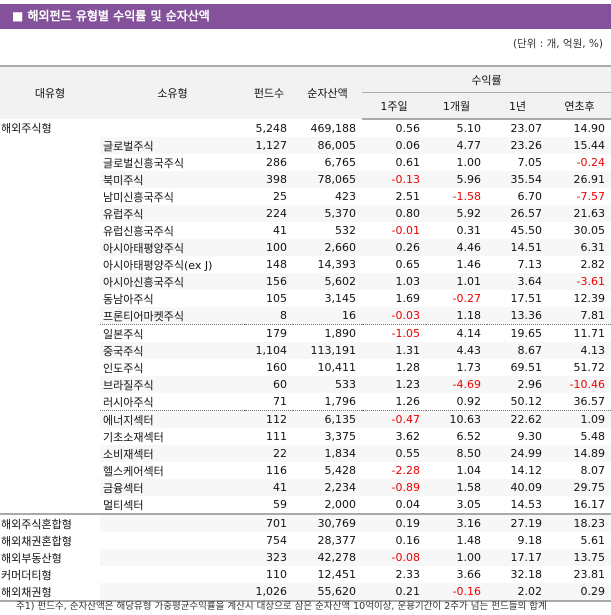  What do you see at coordinates (305, 128) in the screenshot?
I see `table-row: 해외주식형 5,248 469,188 0.56 5.10 23.07 14.90` at bounding box center [305, 128].